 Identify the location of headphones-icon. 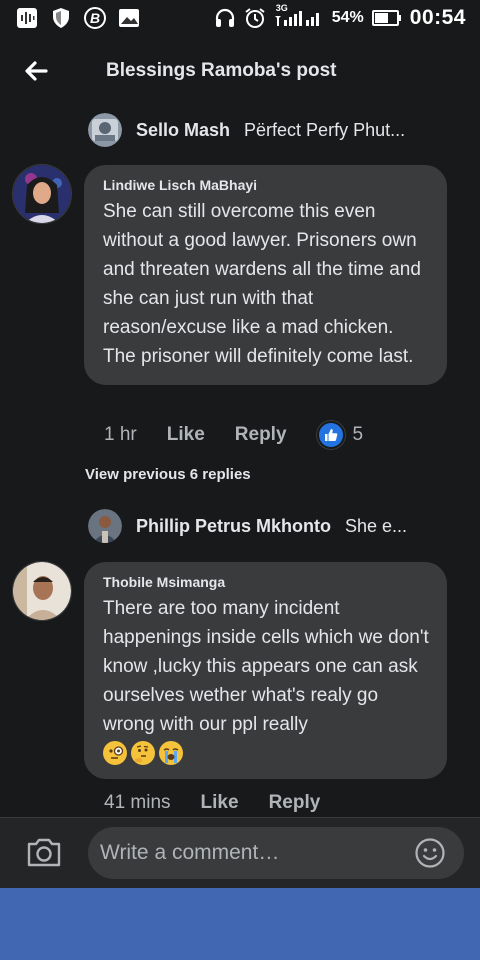
(225, 18).